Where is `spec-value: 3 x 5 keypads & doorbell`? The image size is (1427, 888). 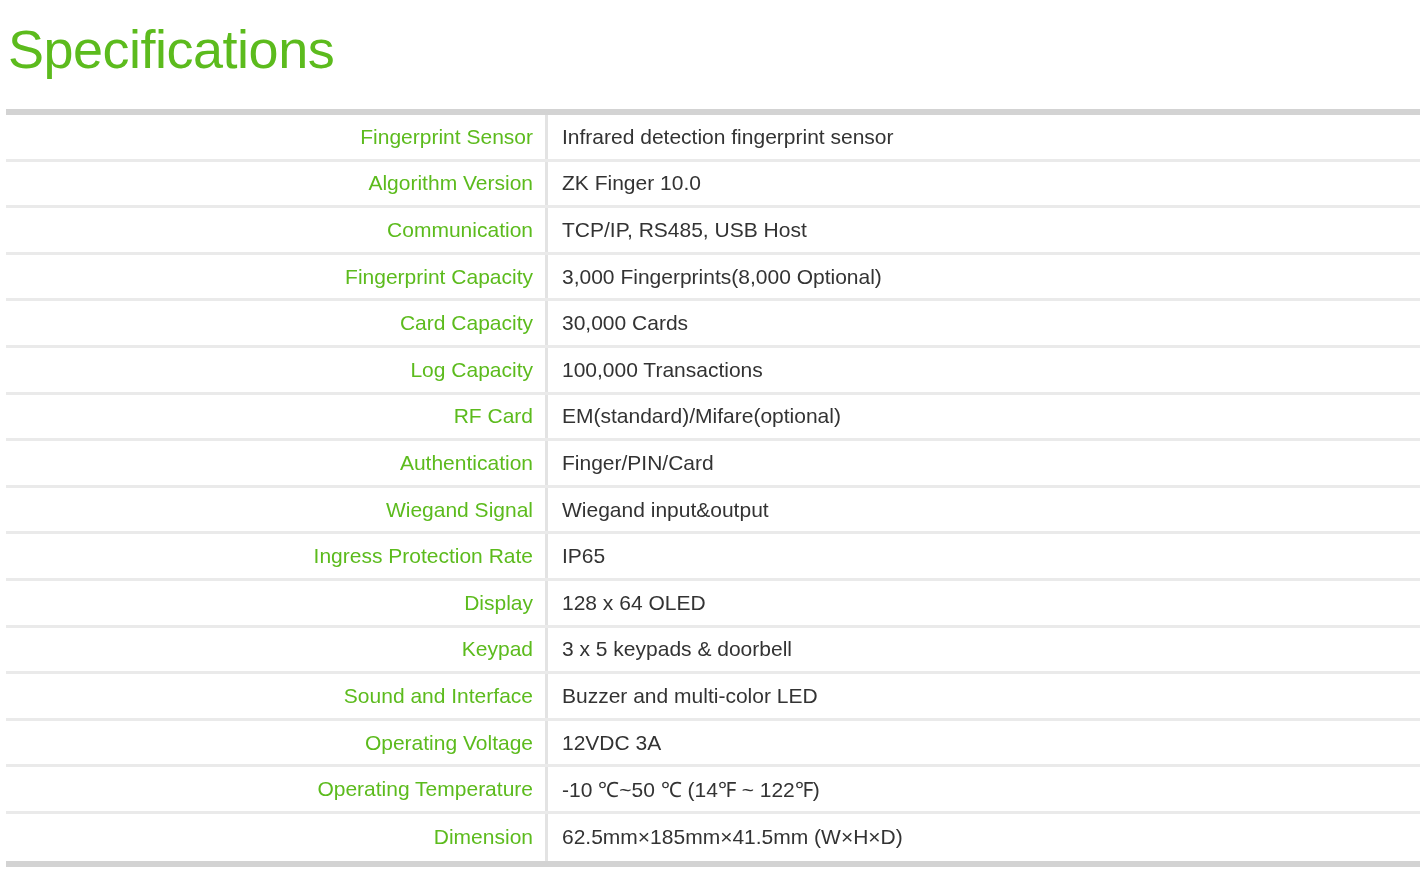
spec-value: 3 x 5 keypads & doorbell is located at coordinates (677, 649).